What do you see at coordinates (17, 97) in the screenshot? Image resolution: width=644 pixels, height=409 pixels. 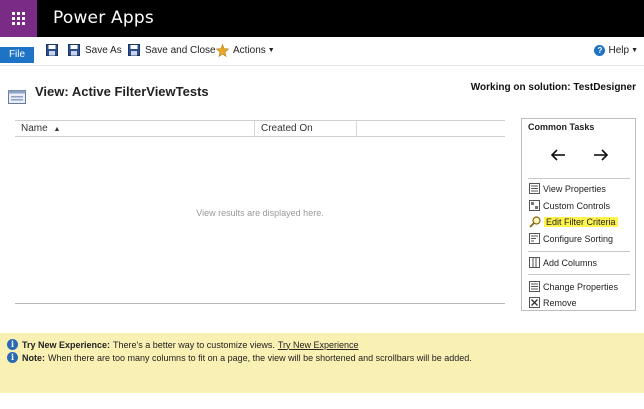 I see `view-icon` at bounding box center [17, 97].